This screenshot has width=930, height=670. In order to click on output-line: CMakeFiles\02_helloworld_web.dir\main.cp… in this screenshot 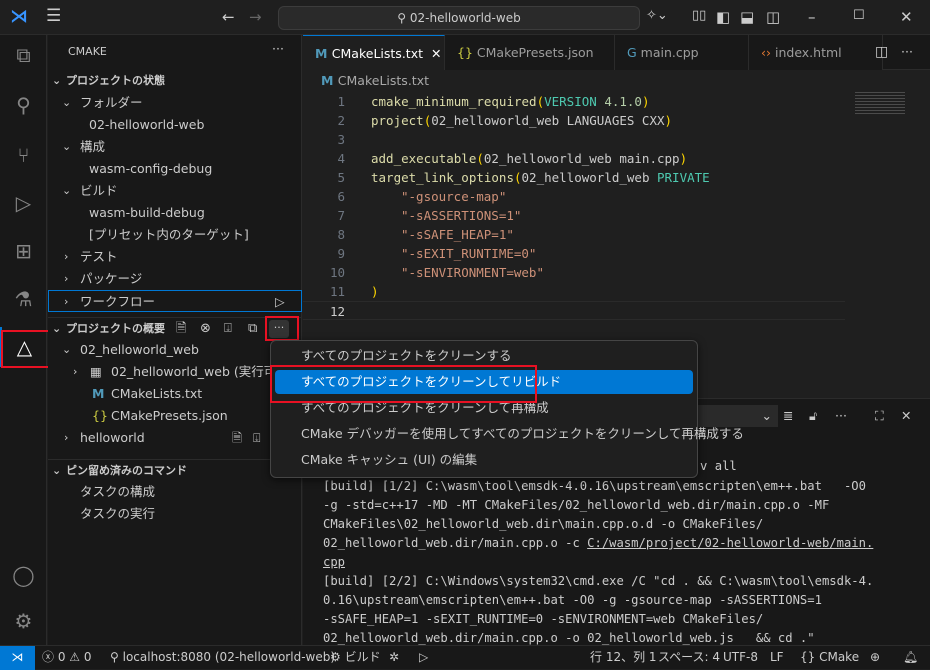, I will do `click(543, 524)`.